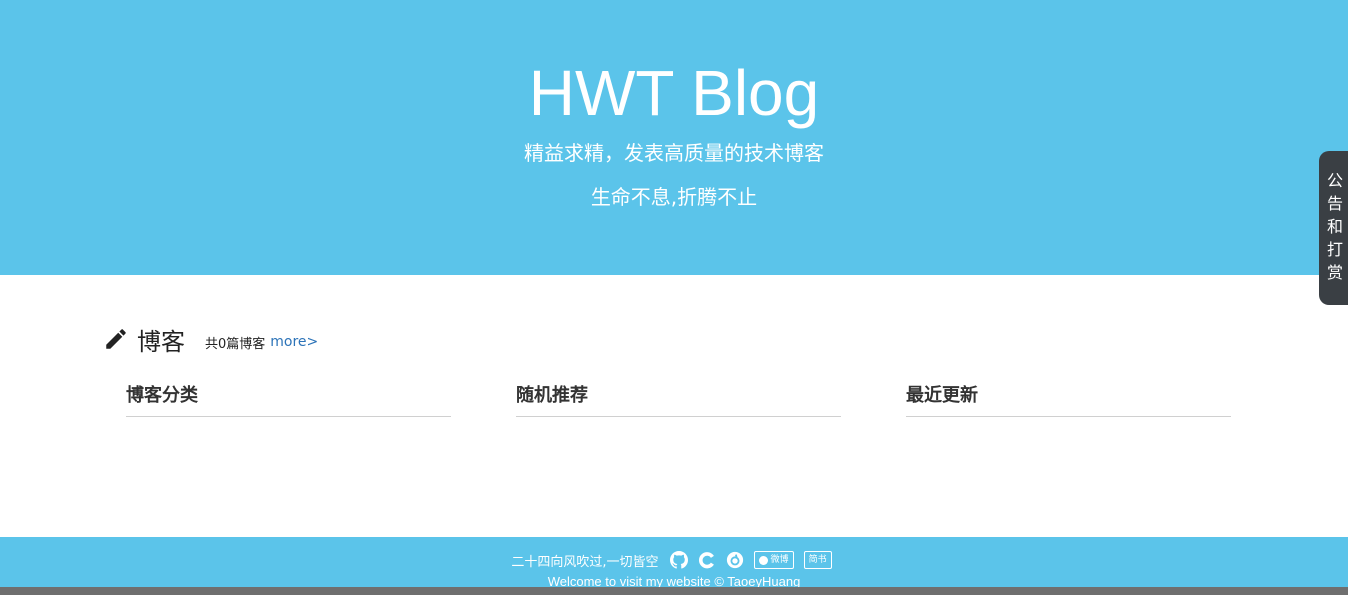  I want to click on recent-heading: 最近更新, so click(942, 395).